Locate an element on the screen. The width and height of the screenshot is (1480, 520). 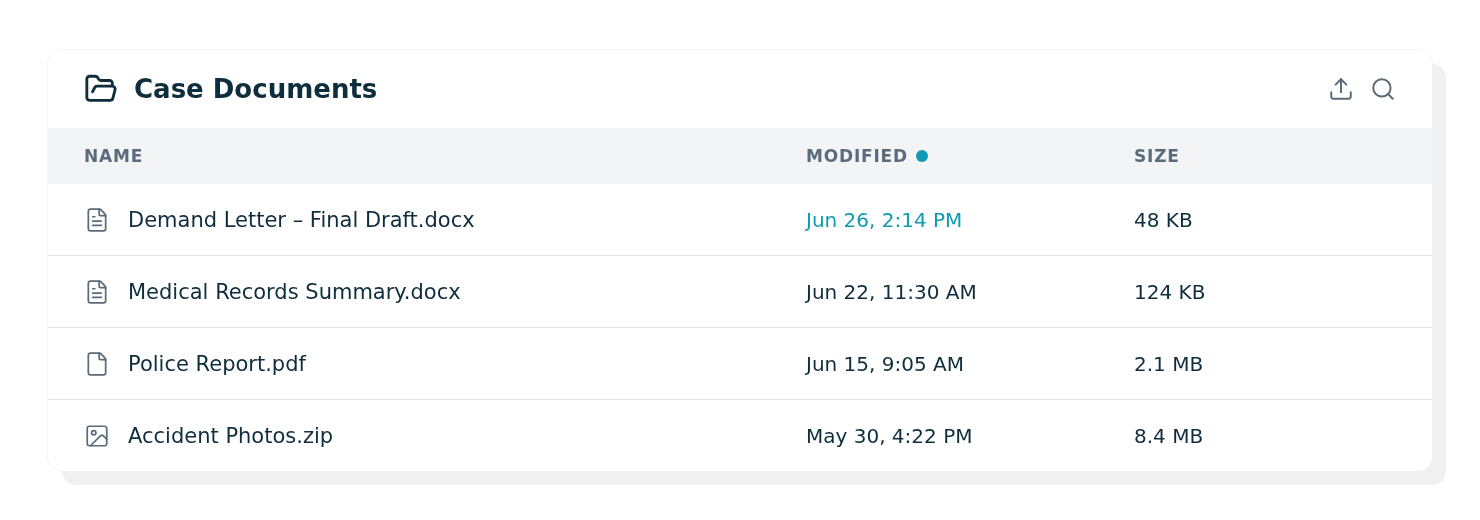
file-size: 2.1 MB is located at coordinates (1169, 363).